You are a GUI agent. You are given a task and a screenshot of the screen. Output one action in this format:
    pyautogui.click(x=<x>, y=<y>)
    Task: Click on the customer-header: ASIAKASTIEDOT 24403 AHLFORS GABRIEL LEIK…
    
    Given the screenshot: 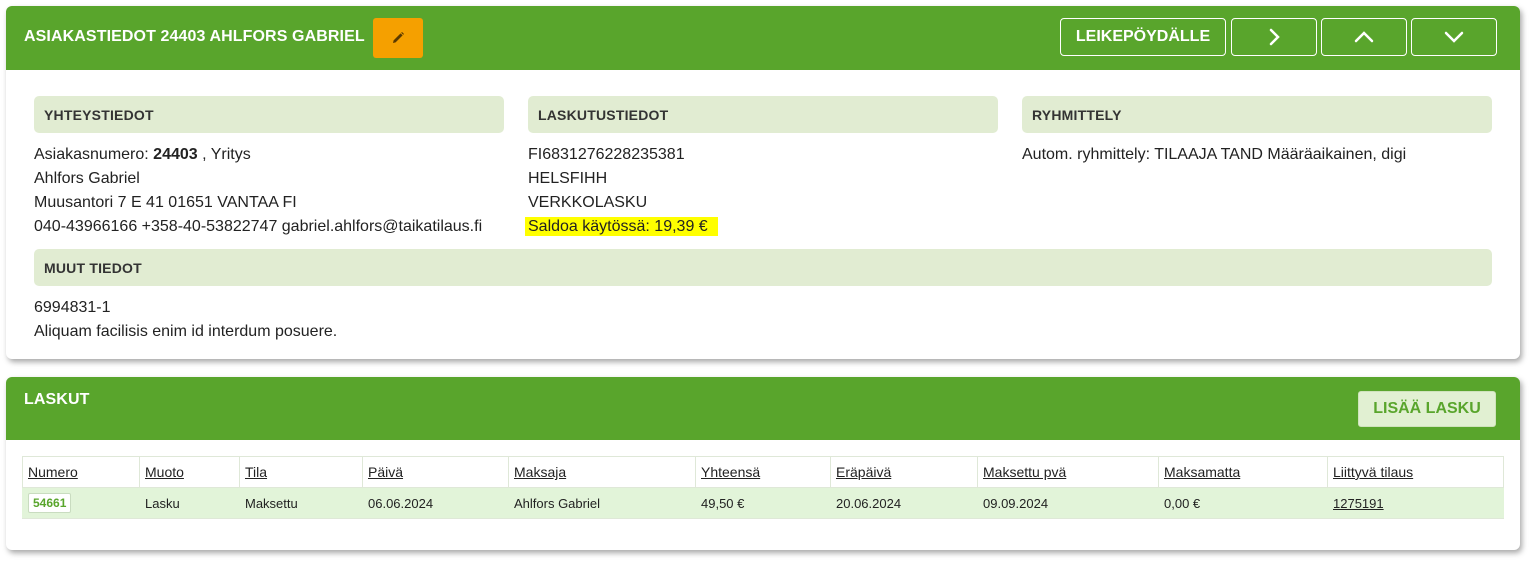 What is the action you would take?
    pyautogui.click(x=763, y=38)
    